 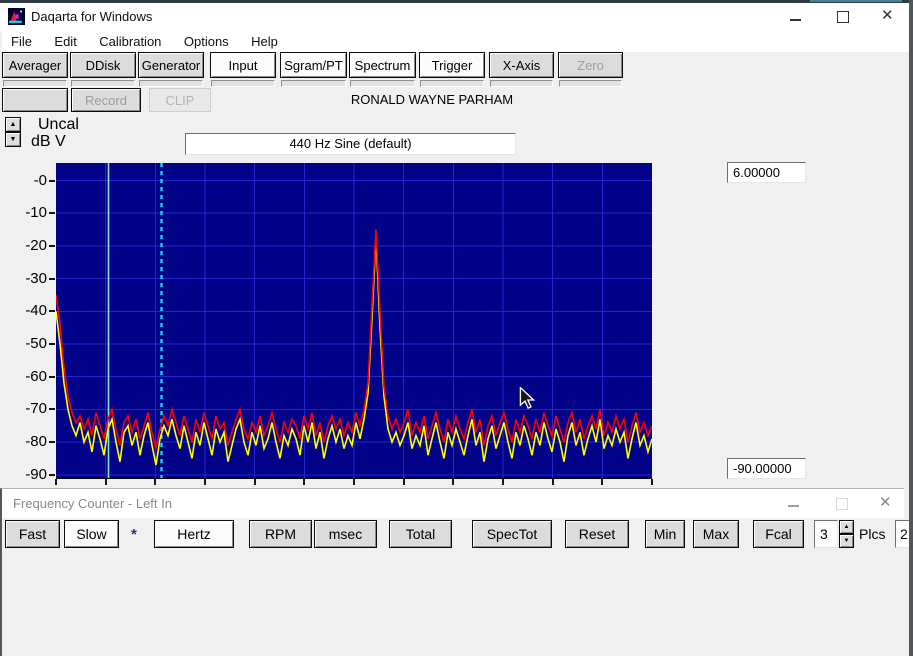 I want to click on y-axis-label: -40, so click(x=36, y=311).